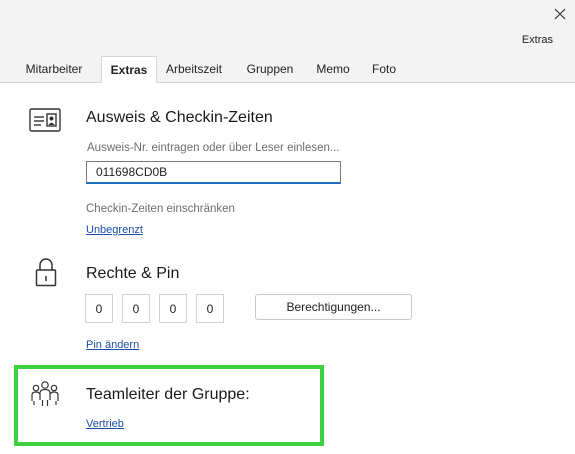 The height and width of the screenshot is (454, 575). Describe the element at coordinates (194, 69) in the screenshot. I see `tab-arbeitszeit: Arbeitszeit` at that location.